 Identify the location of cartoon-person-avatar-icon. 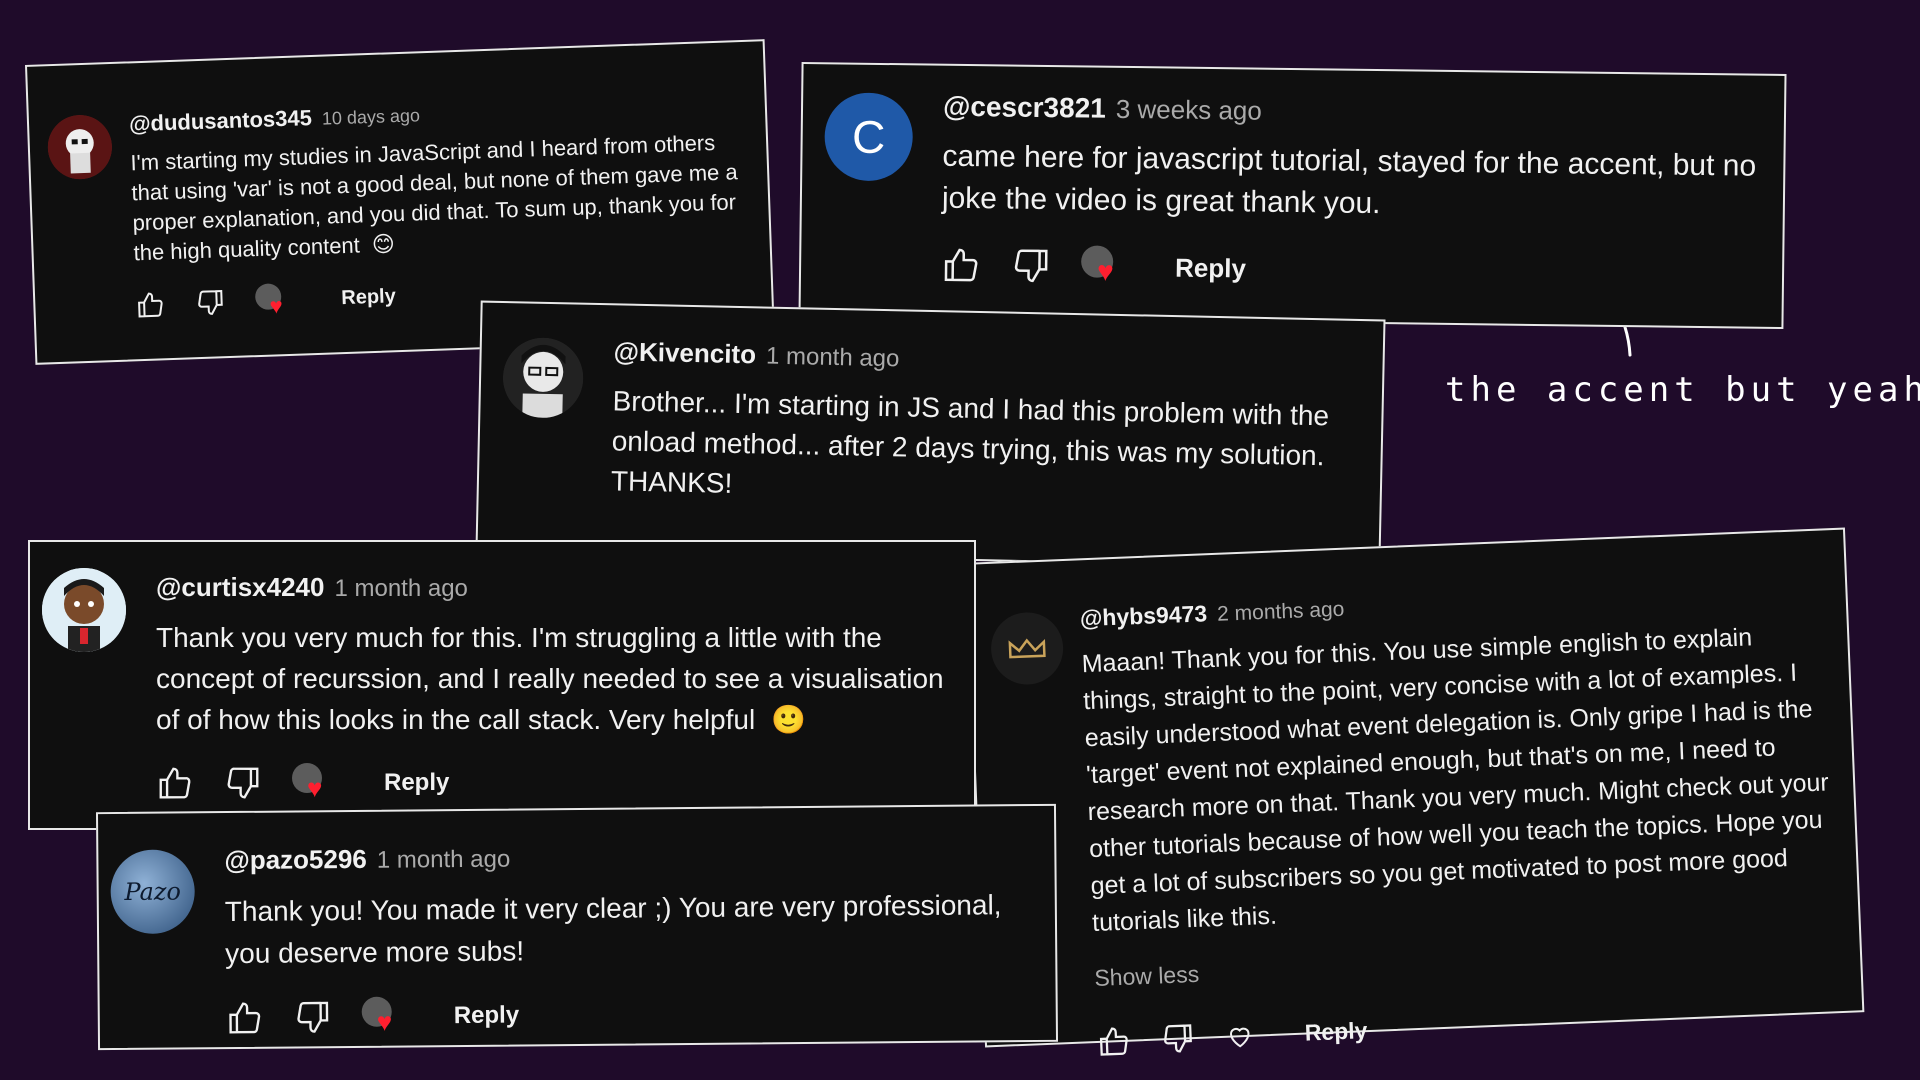
(84, 610).